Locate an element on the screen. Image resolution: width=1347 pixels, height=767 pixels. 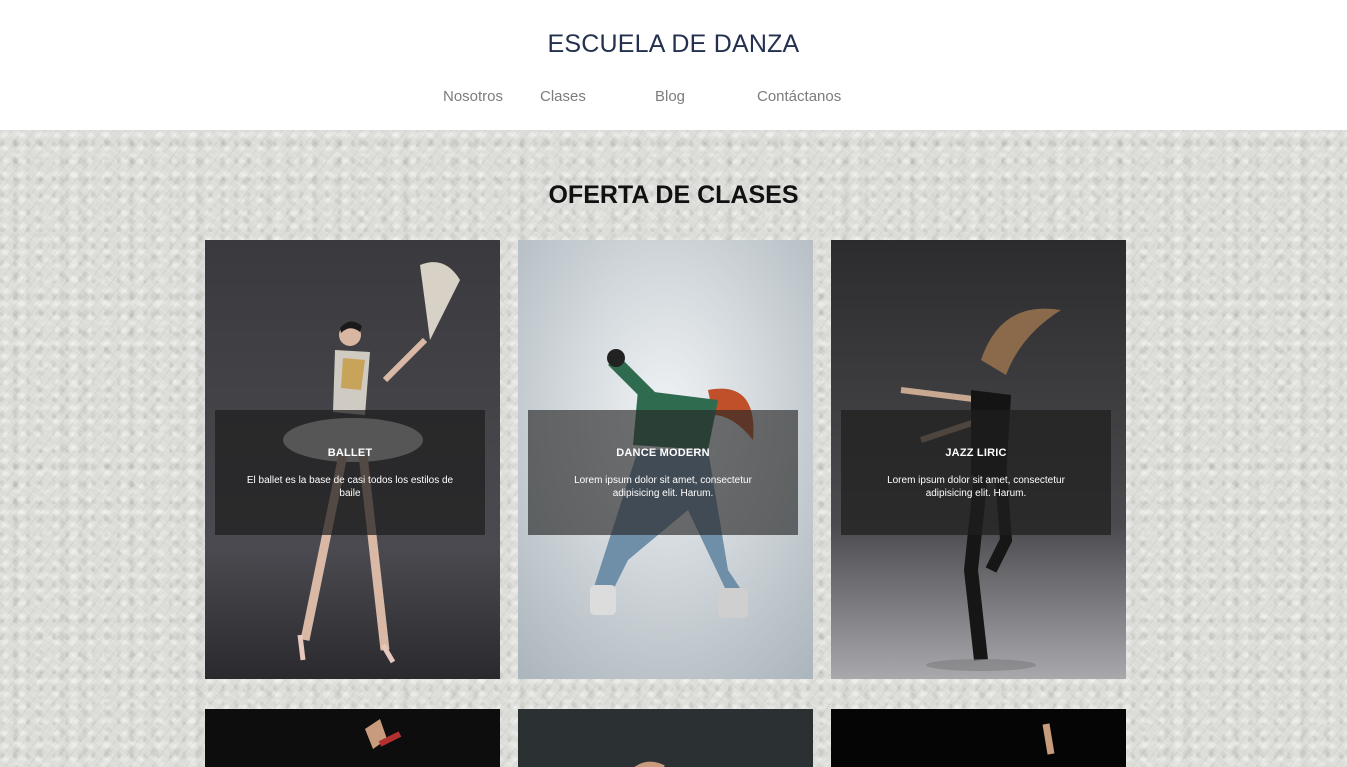
nav-item-nosotros: Nosotros is located at coordinates (473, 96).